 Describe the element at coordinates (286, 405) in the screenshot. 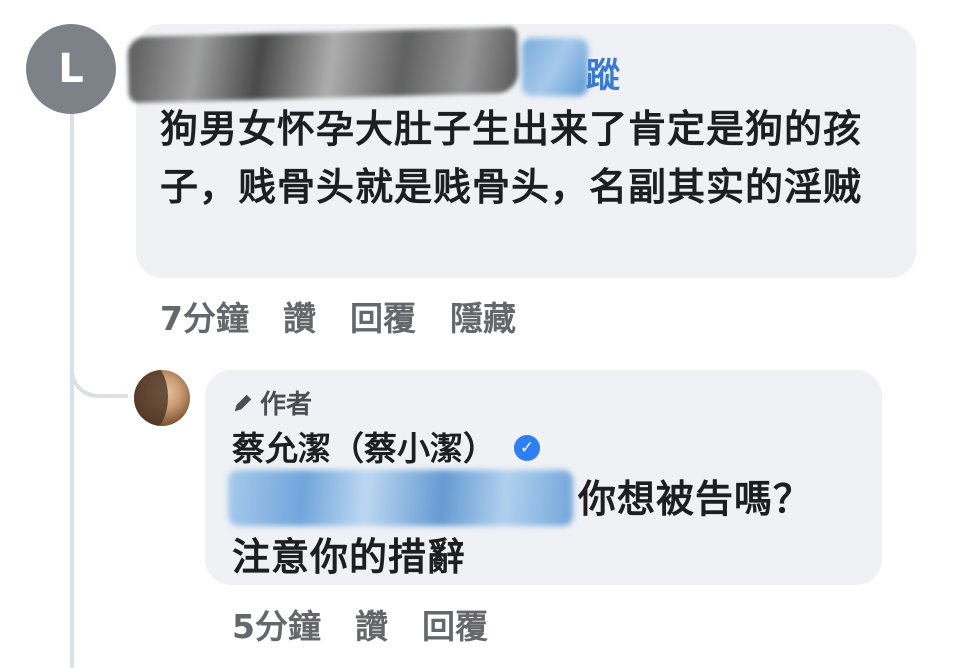

I see `author-tag-label: 作者` at that location.